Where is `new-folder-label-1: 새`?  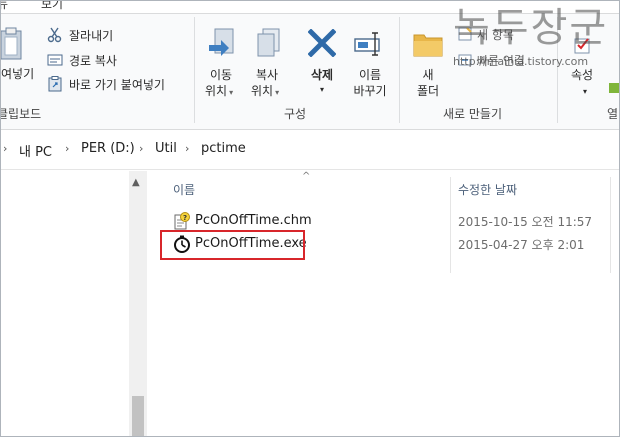 new-folder-label-1: 새 is located at coordinates (428, 75).